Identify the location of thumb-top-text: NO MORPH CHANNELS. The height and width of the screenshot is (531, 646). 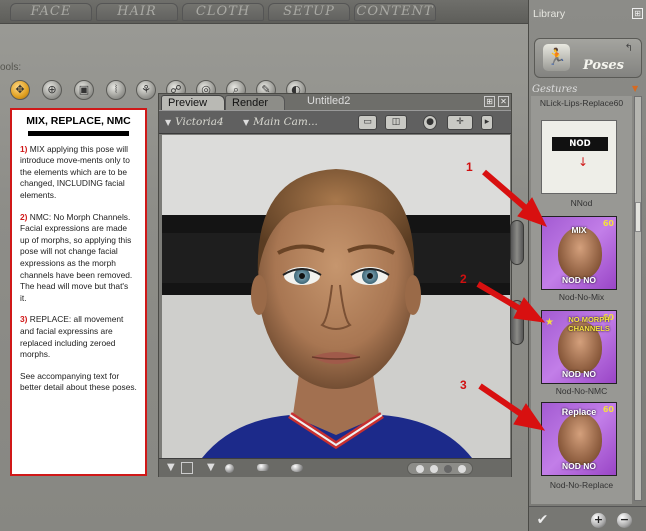
(589, 324).